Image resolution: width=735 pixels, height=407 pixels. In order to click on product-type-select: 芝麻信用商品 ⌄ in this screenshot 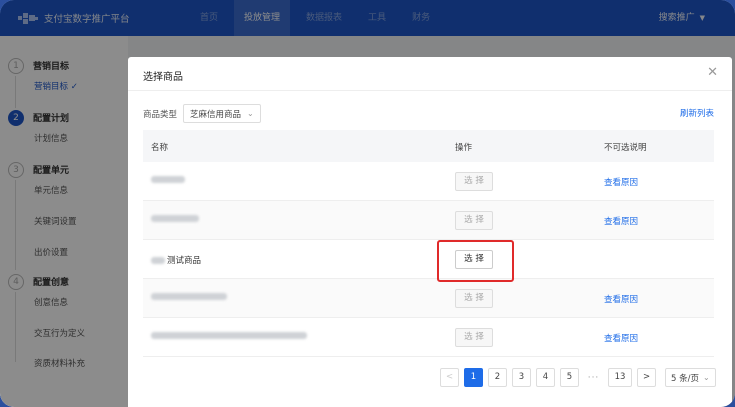, I will do `click(222, 113)`.